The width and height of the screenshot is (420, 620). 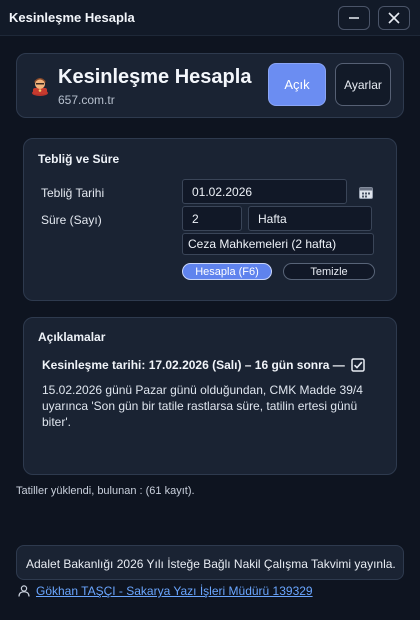 I want to click on close-icon, so click(x=394, y=18).